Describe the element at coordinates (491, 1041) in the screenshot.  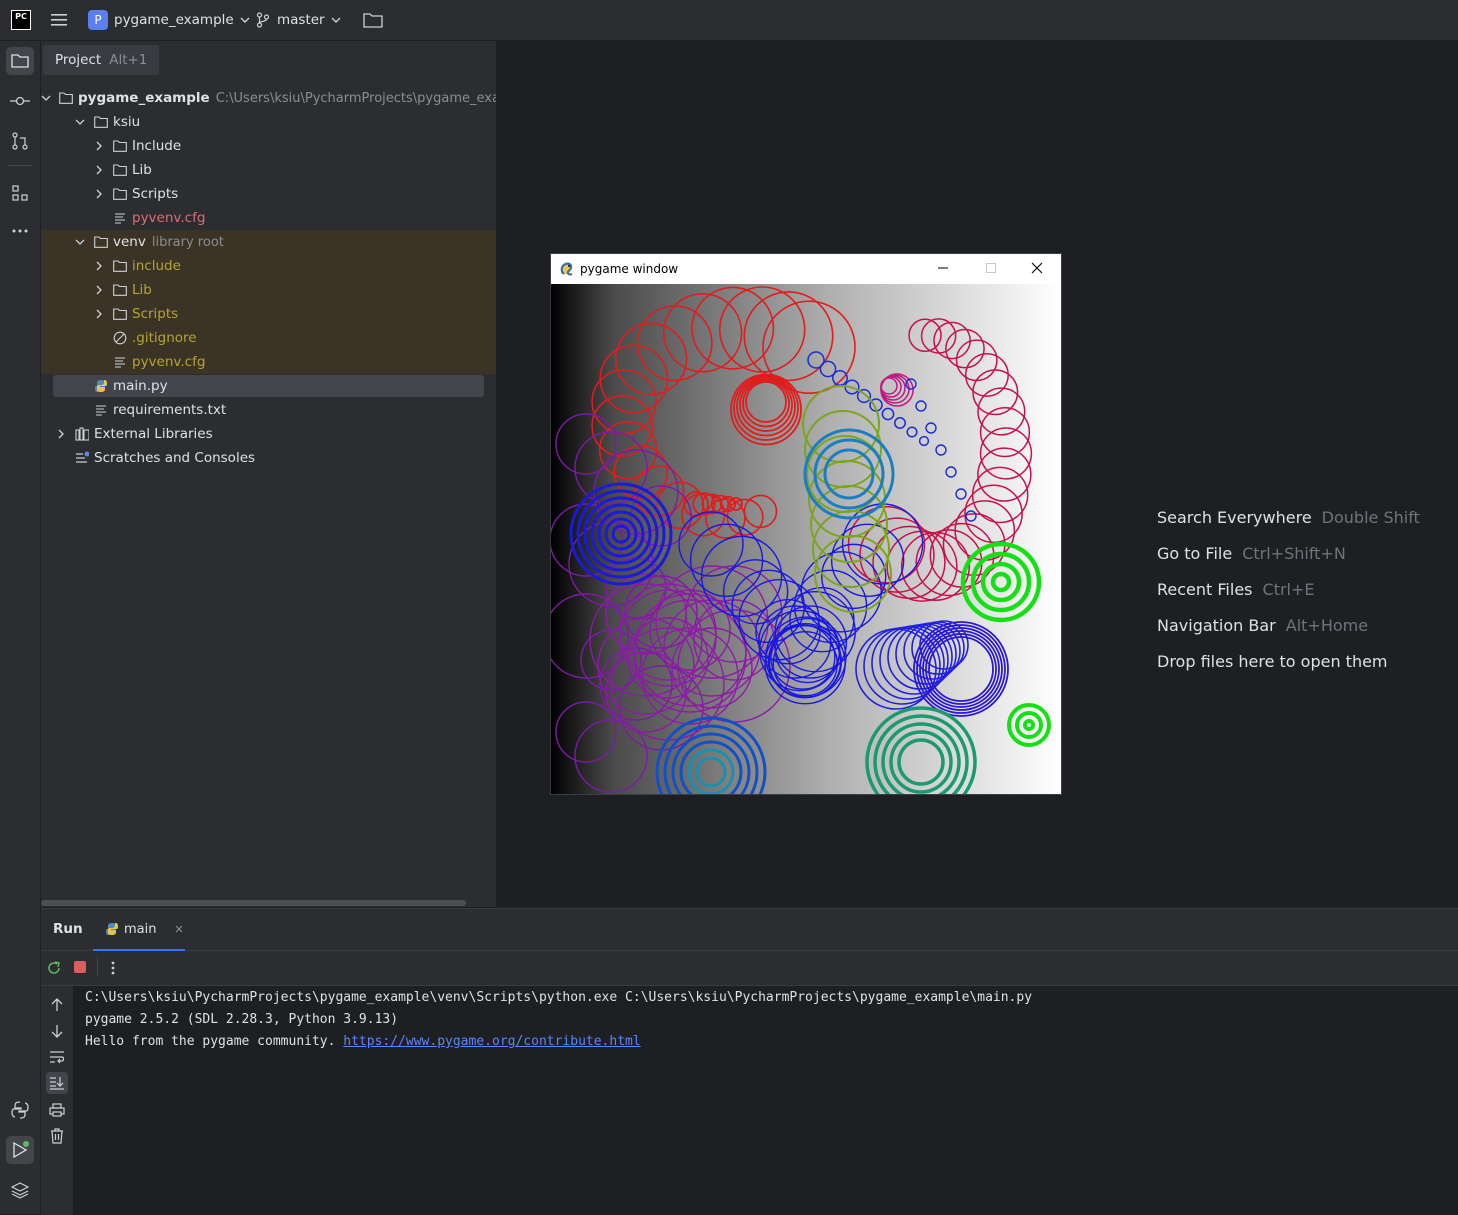
I see `contribute-link: https://www.pygame.org/contribute.html` at that location.